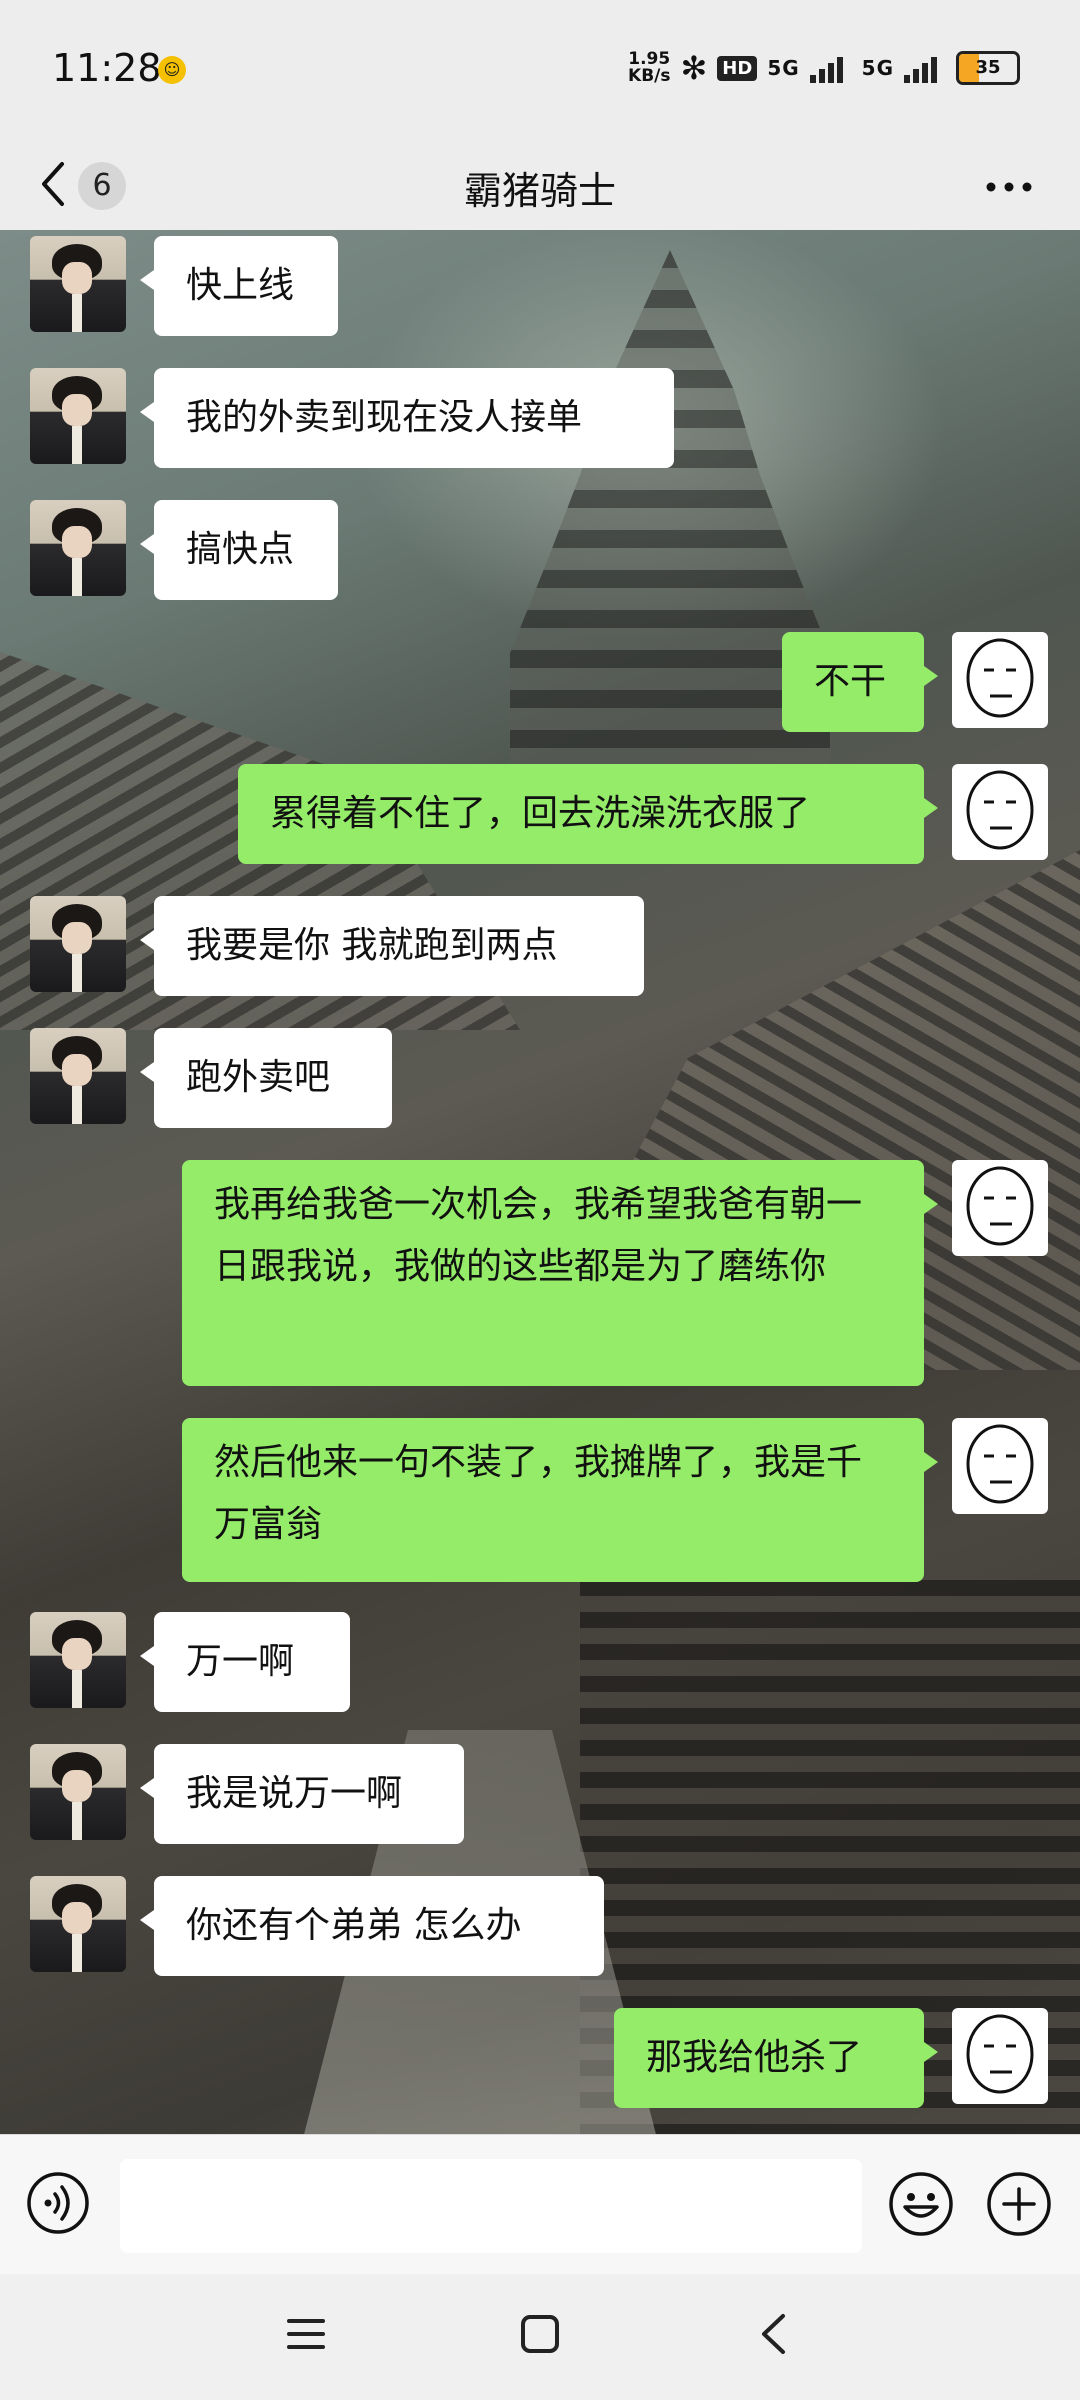  Describe the element at coordinates (172, 70) in the screenshot. I see `notification-app-icon: ☺` at that location.